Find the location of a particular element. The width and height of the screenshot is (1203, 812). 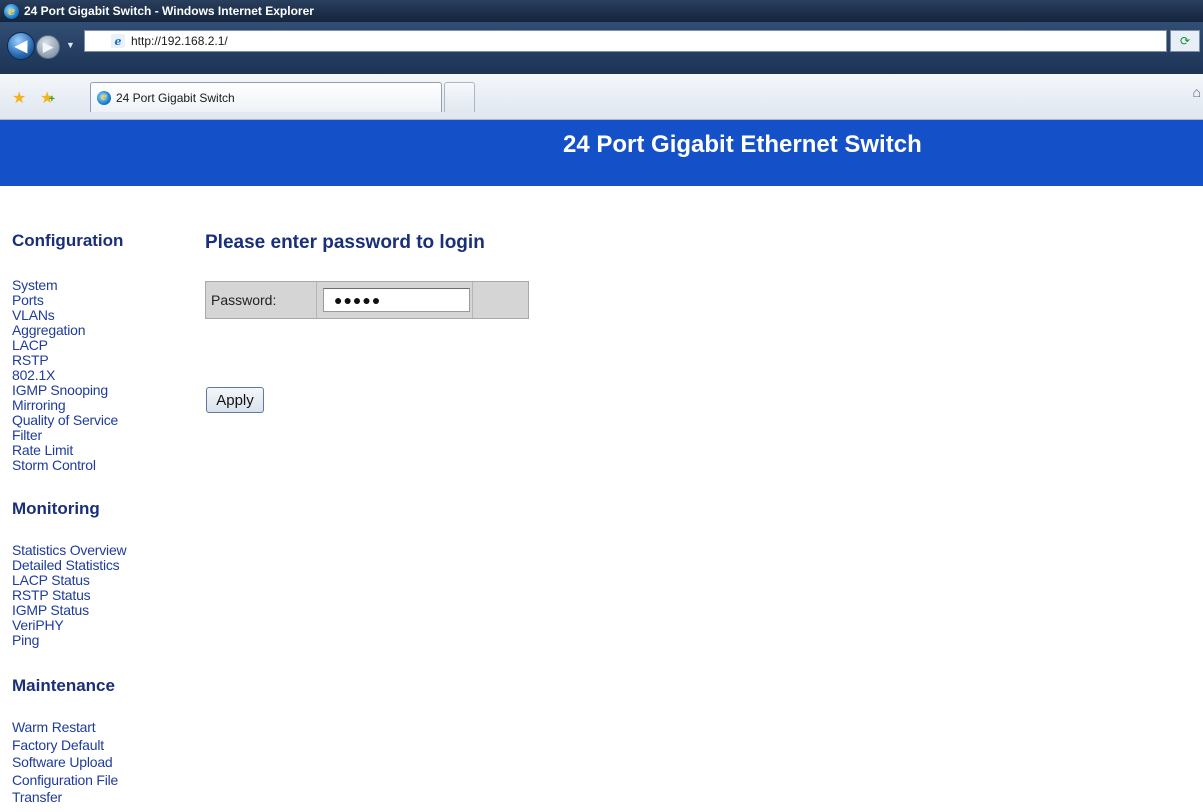

new-tab-button is located at coordinates (459, 97).